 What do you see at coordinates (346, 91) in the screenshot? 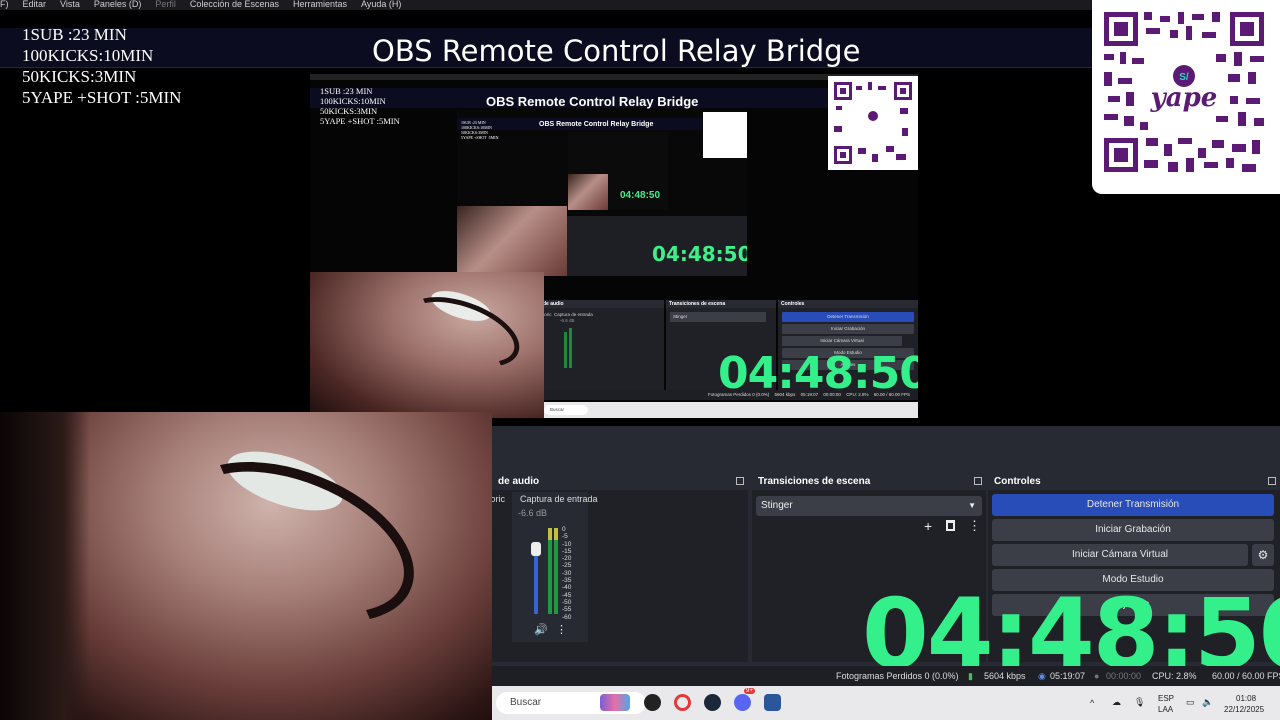
I see `nested-overlay-line: 1SUB :23 MIN` at bounding box center [346, 91].